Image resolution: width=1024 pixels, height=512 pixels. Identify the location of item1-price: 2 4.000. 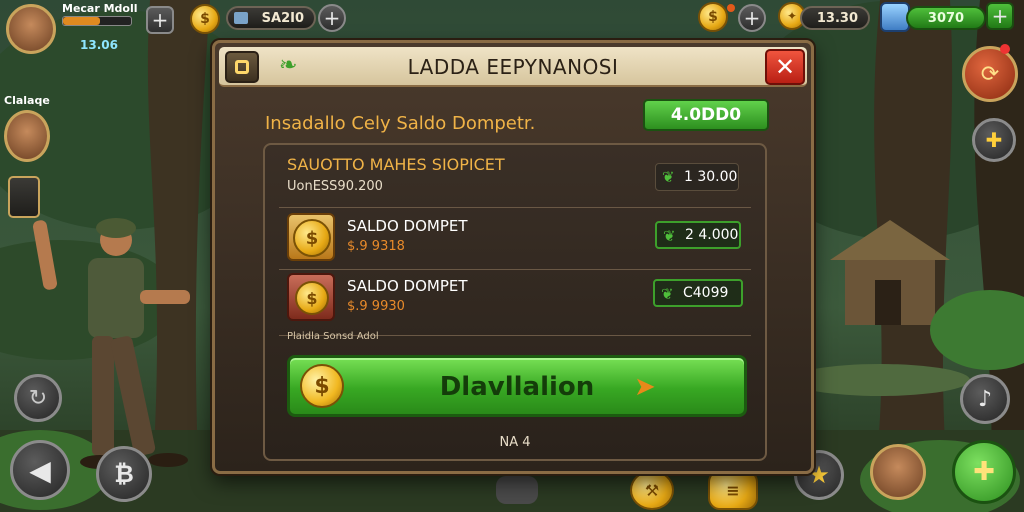
(712, 235).